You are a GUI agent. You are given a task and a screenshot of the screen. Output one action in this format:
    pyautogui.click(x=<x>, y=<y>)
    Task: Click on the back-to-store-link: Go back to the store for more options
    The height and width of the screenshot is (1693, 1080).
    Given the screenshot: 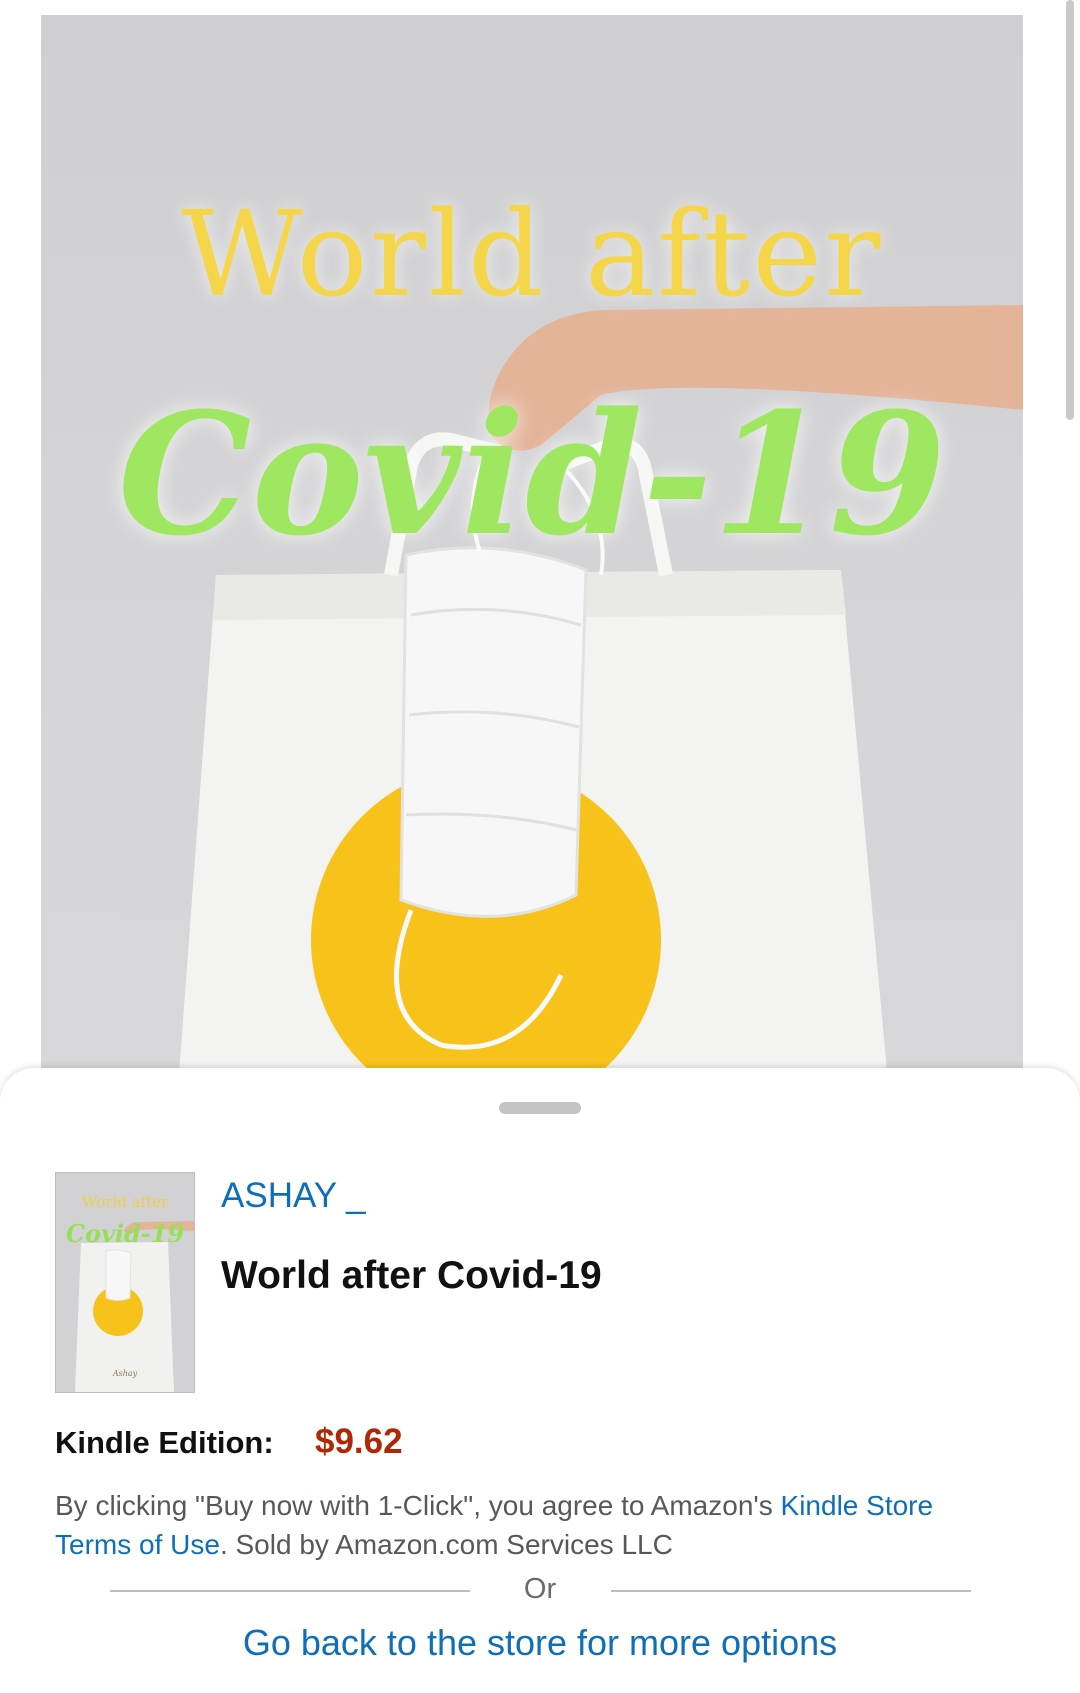 What is the action you would take?
    pyautogui.click(x=540, y=1643)
    